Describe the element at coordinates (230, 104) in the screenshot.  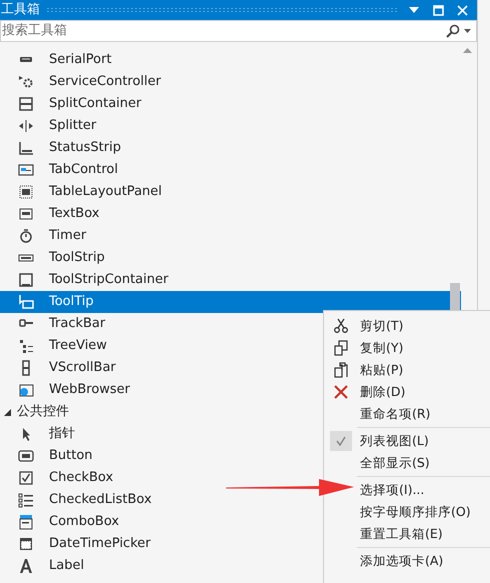
I see `toolbox-item: SplitContainer` at that location.